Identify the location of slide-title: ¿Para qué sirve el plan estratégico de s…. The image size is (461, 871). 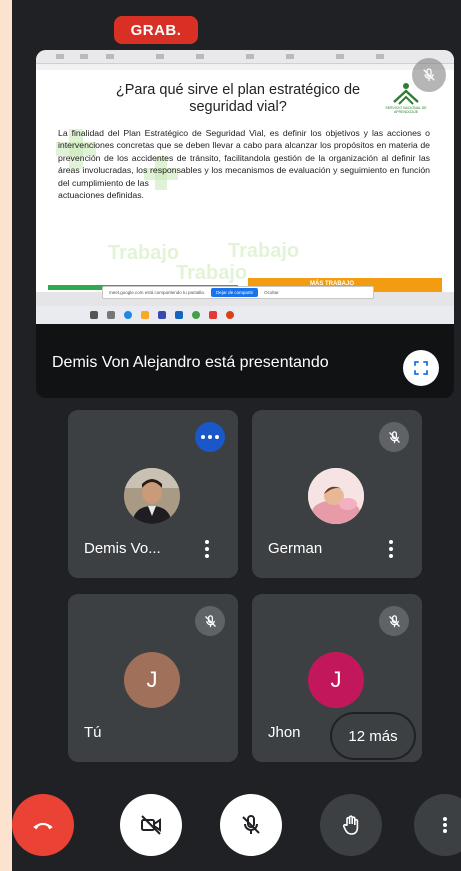
(238, 98).